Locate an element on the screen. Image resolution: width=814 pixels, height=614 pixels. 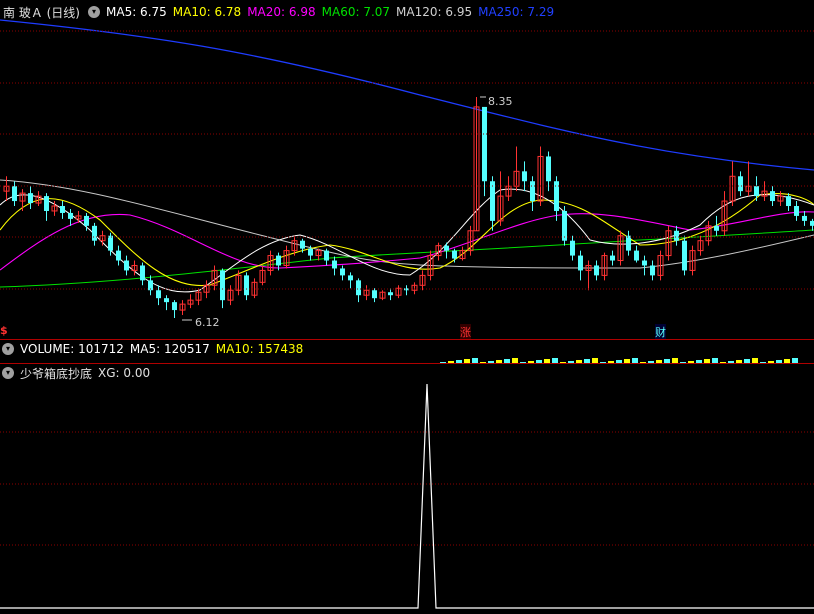
low-price-label: 6.12 is located at coordinates (207, 322).